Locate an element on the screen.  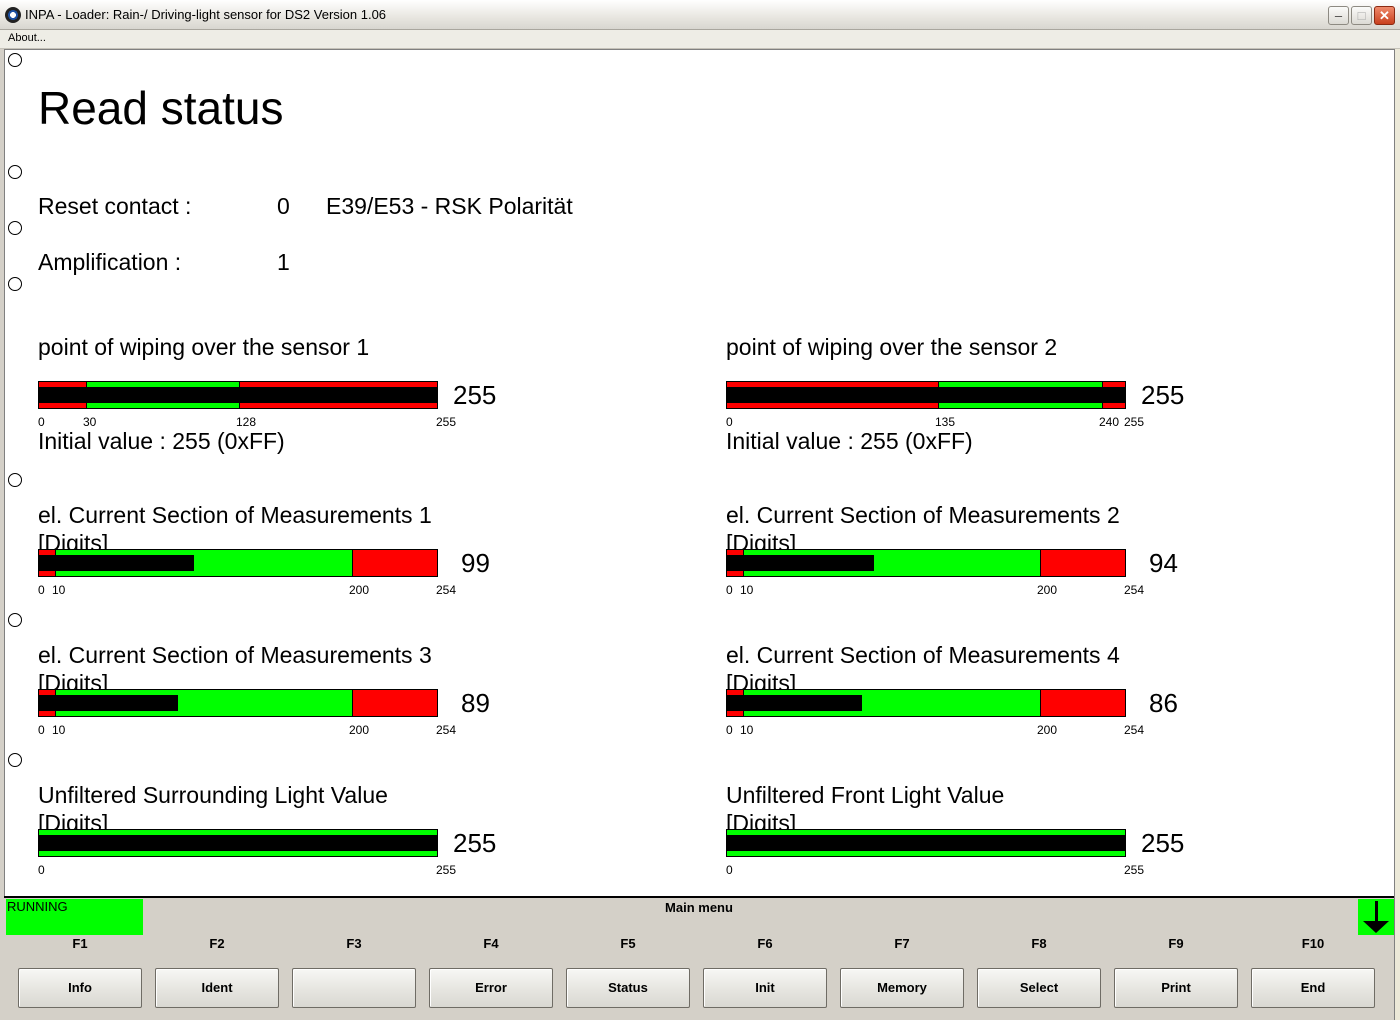
function-button-ident: Ident is located at coordinates (217, 988).